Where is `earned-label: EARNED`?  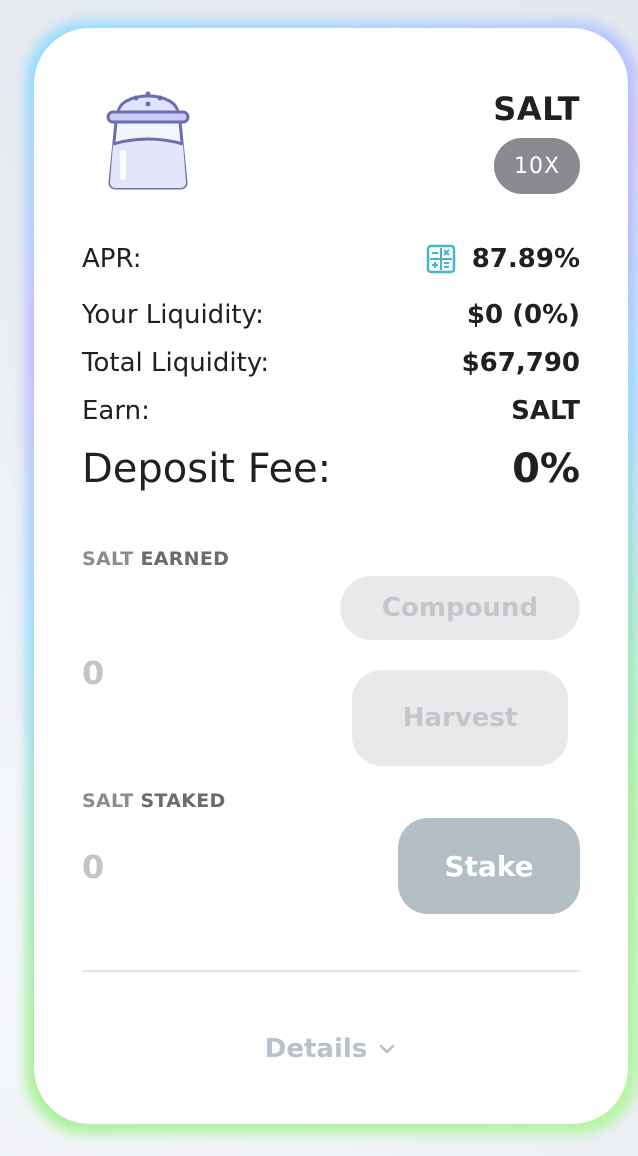
earned-label: EARNED is located at coordinates (185, 559).